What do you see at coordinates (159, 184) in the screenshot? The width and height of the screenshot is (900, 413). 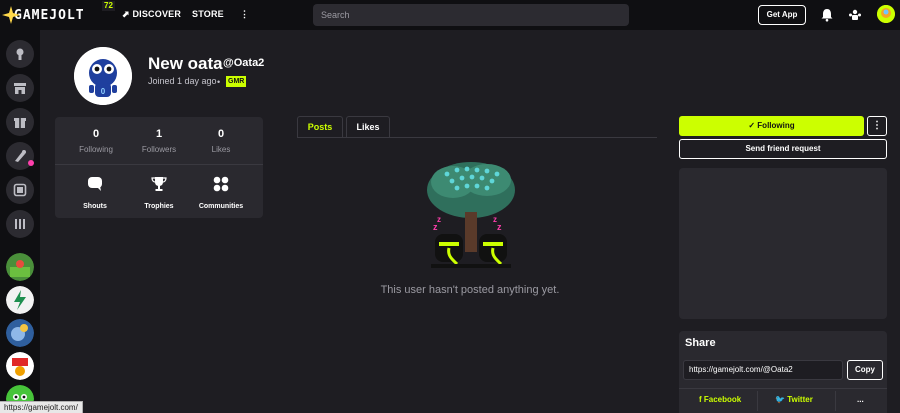 I see `trophy-icon` at bounding box center [159, 184].